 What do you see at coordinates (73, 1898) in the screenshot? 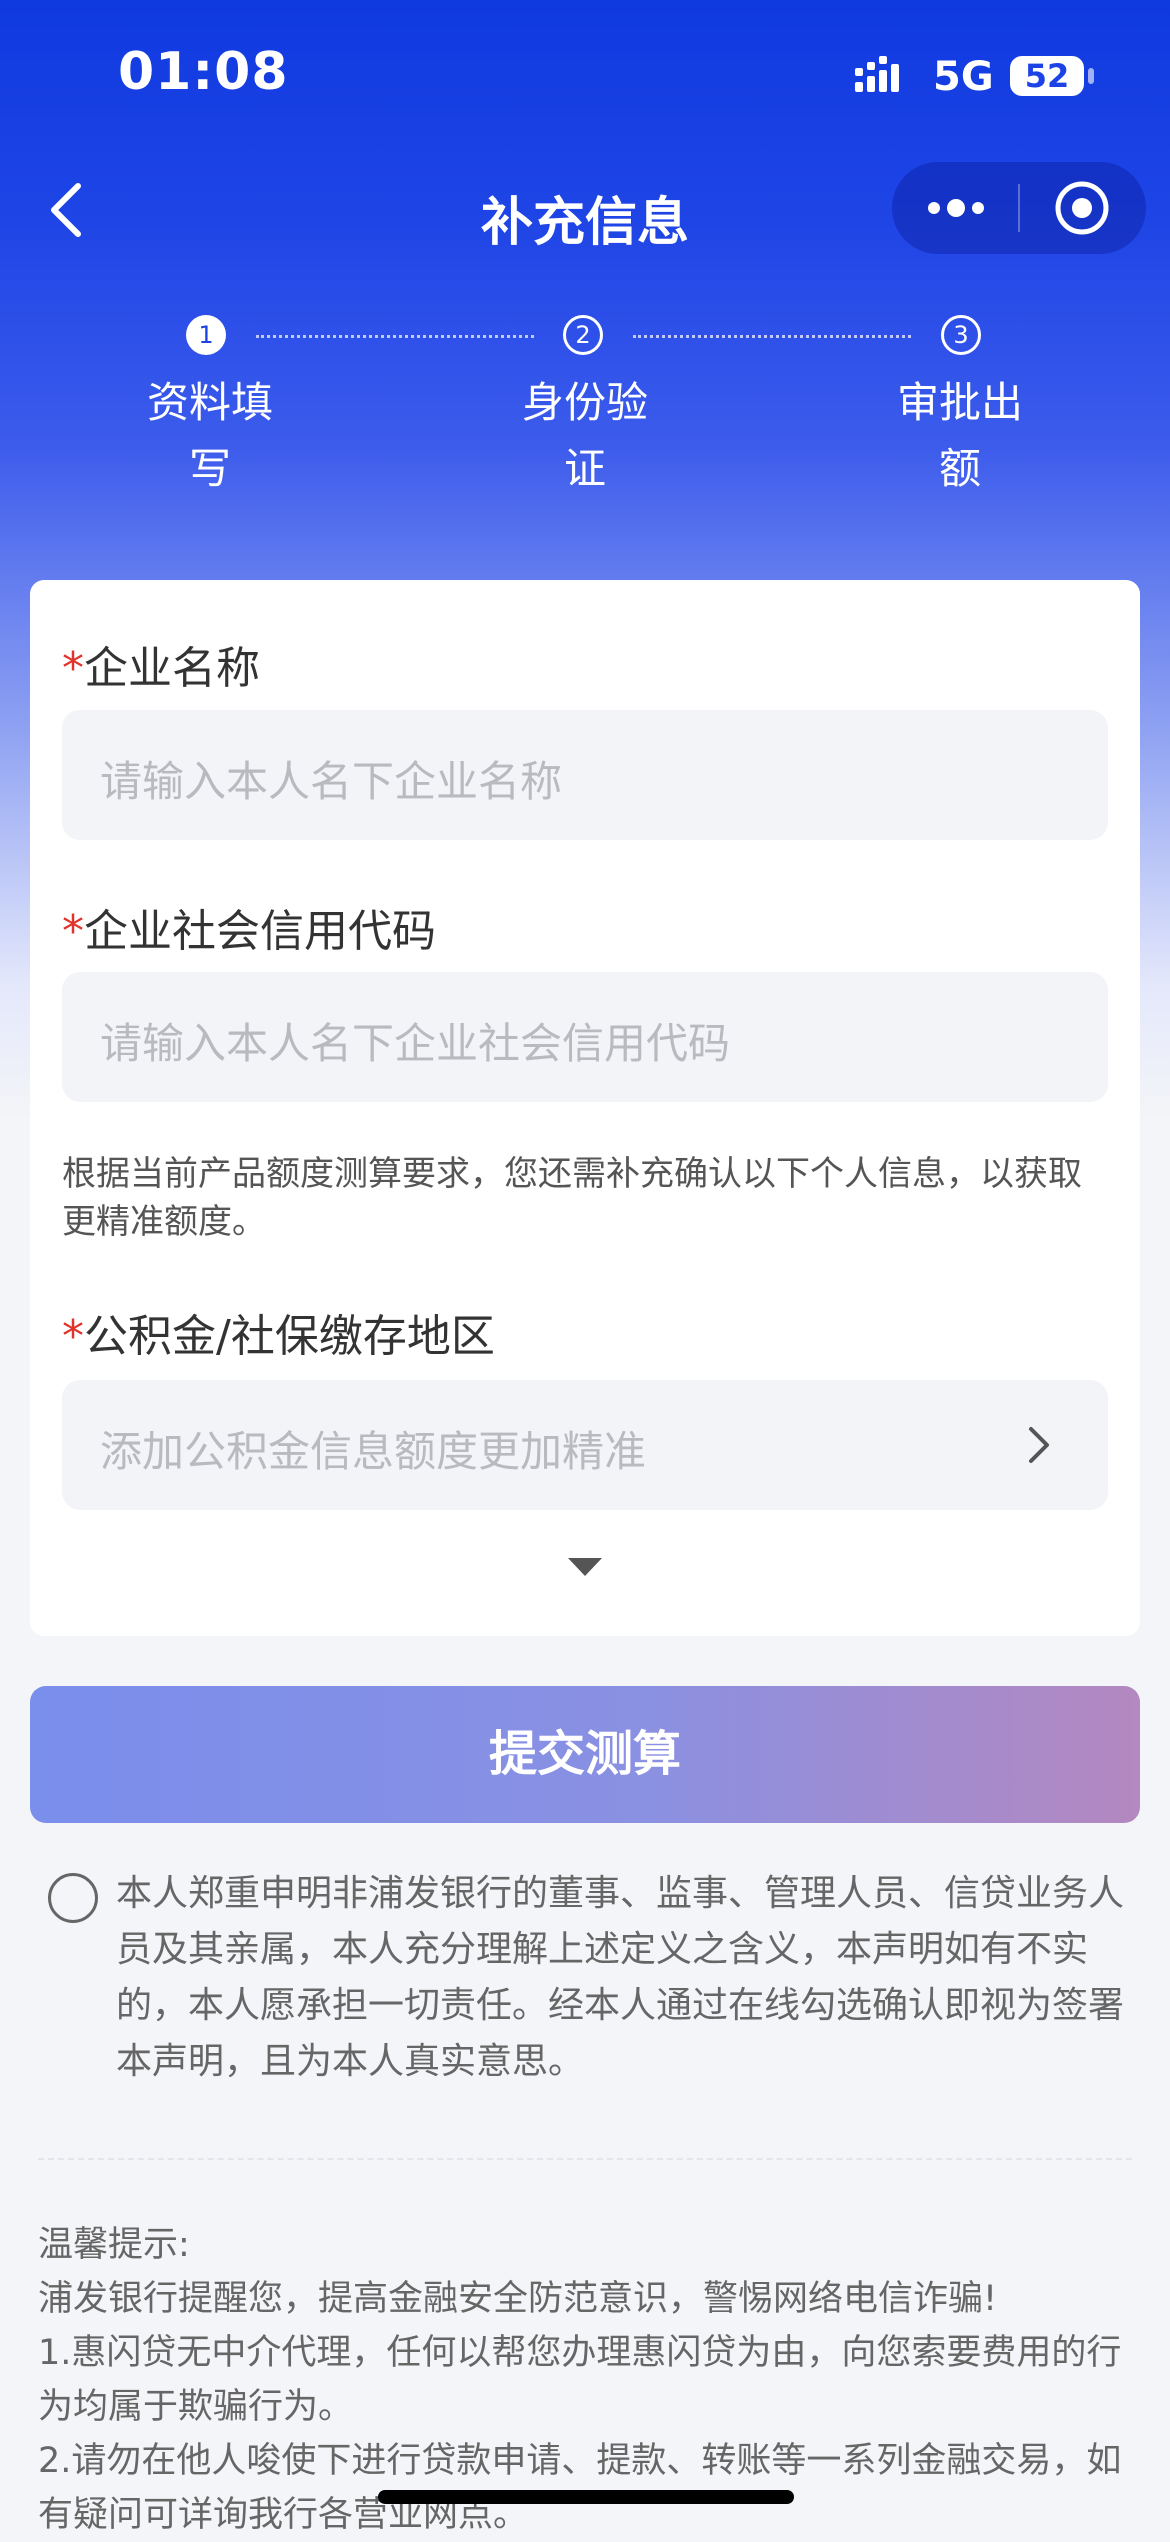
I see `agreement-checkbox` at bounding box center [73, 1898].